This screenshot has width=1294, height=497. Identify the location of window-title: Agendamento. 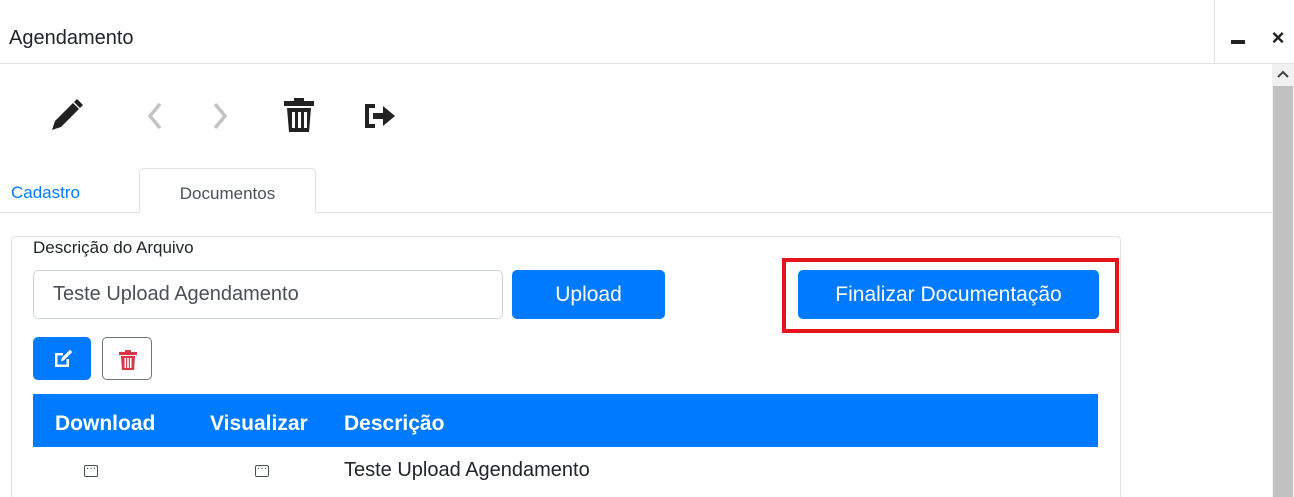
(71, 38).